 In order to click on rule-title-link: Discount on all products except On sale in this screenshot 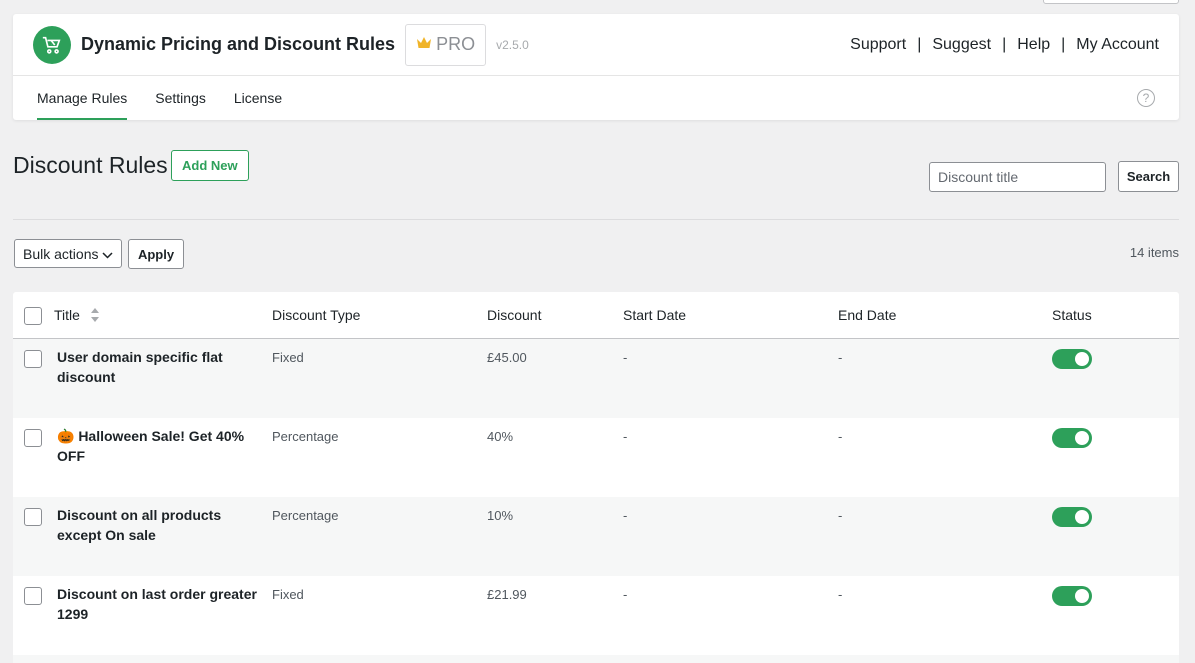, I will do `click(157, 525)`.